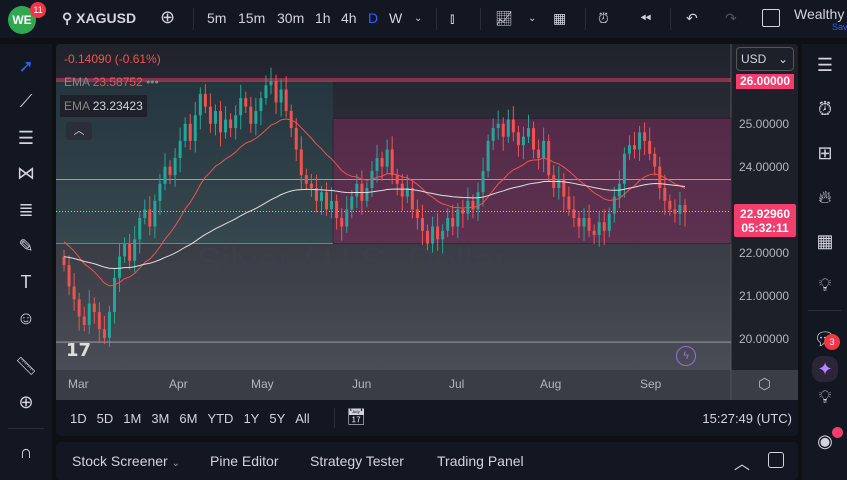 The image size is (847, 480). I want to click on goto-date-icon: 📅︎, so click(356, 417).